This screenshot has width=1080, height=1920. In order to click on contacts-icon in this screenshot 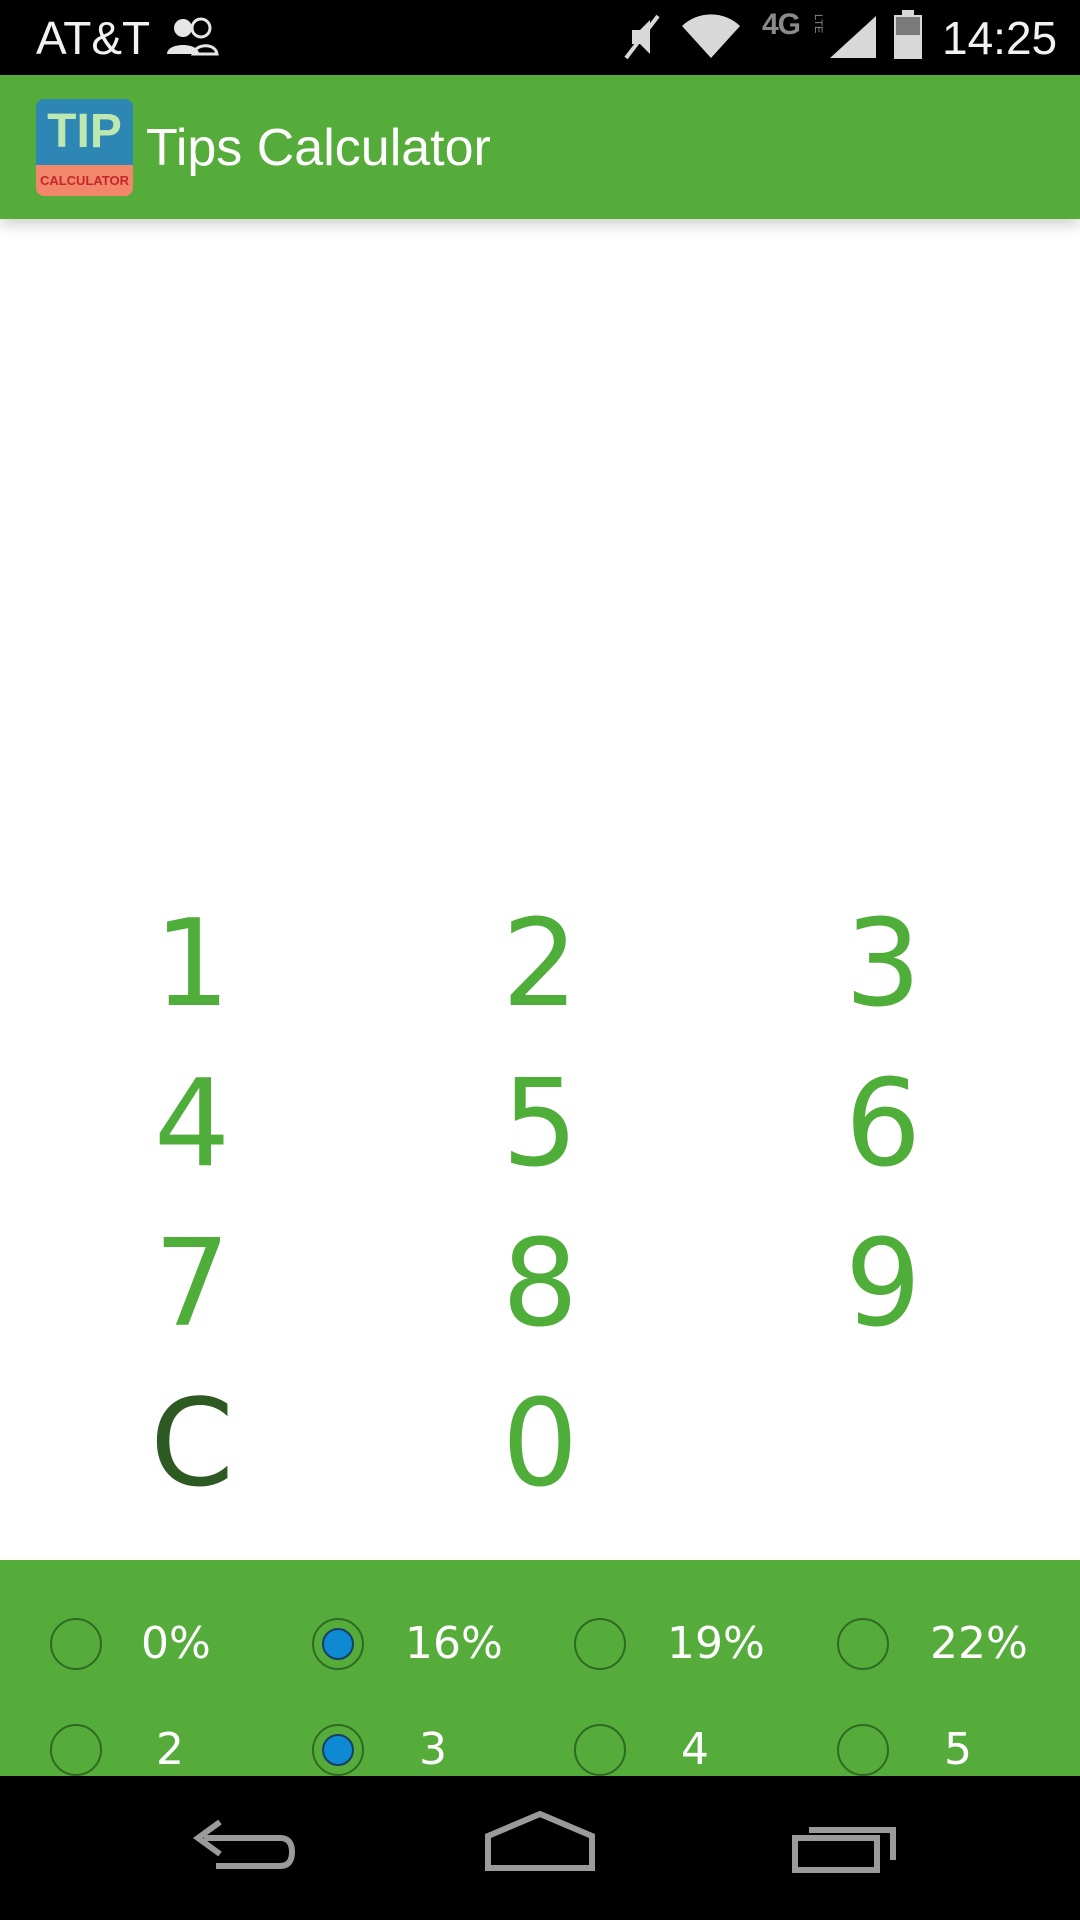, I will do `click(193, 36)`.